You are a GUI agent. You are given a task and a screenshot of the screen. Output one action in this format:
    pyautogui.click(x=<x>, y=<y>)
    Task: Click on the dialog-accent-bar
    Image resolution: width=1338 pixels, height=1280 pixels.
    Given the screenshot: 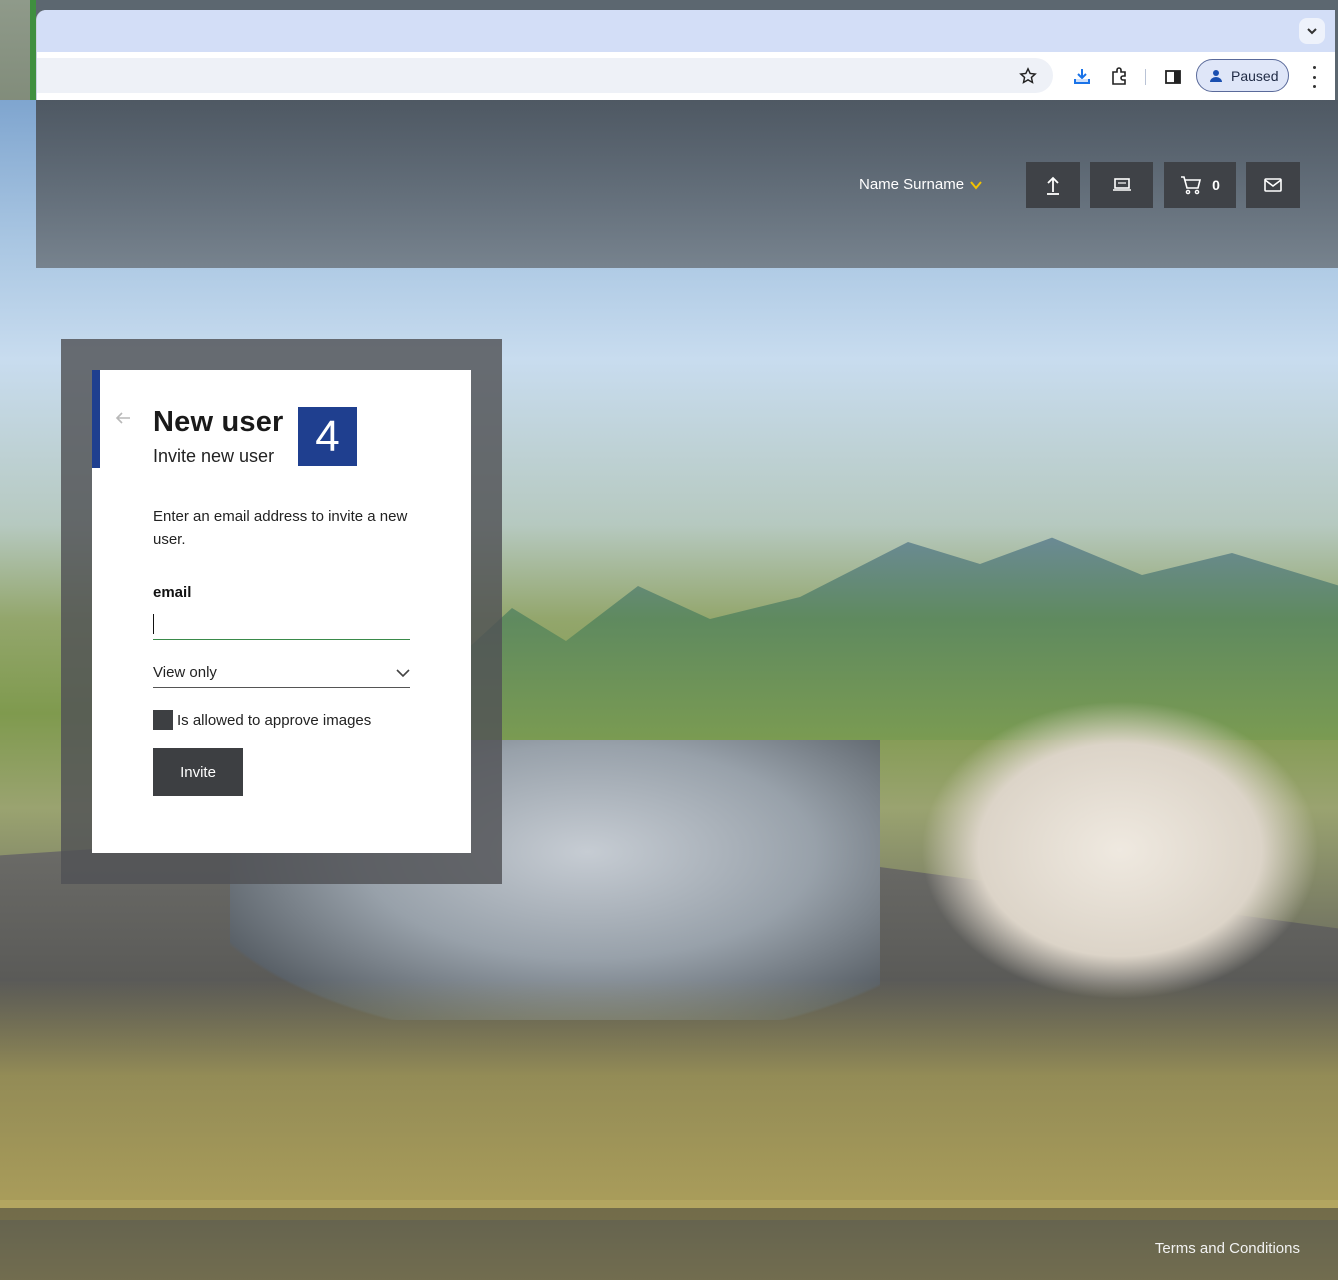 What is the action you would take?
    pyautogui.click(x=96, y=419)
    